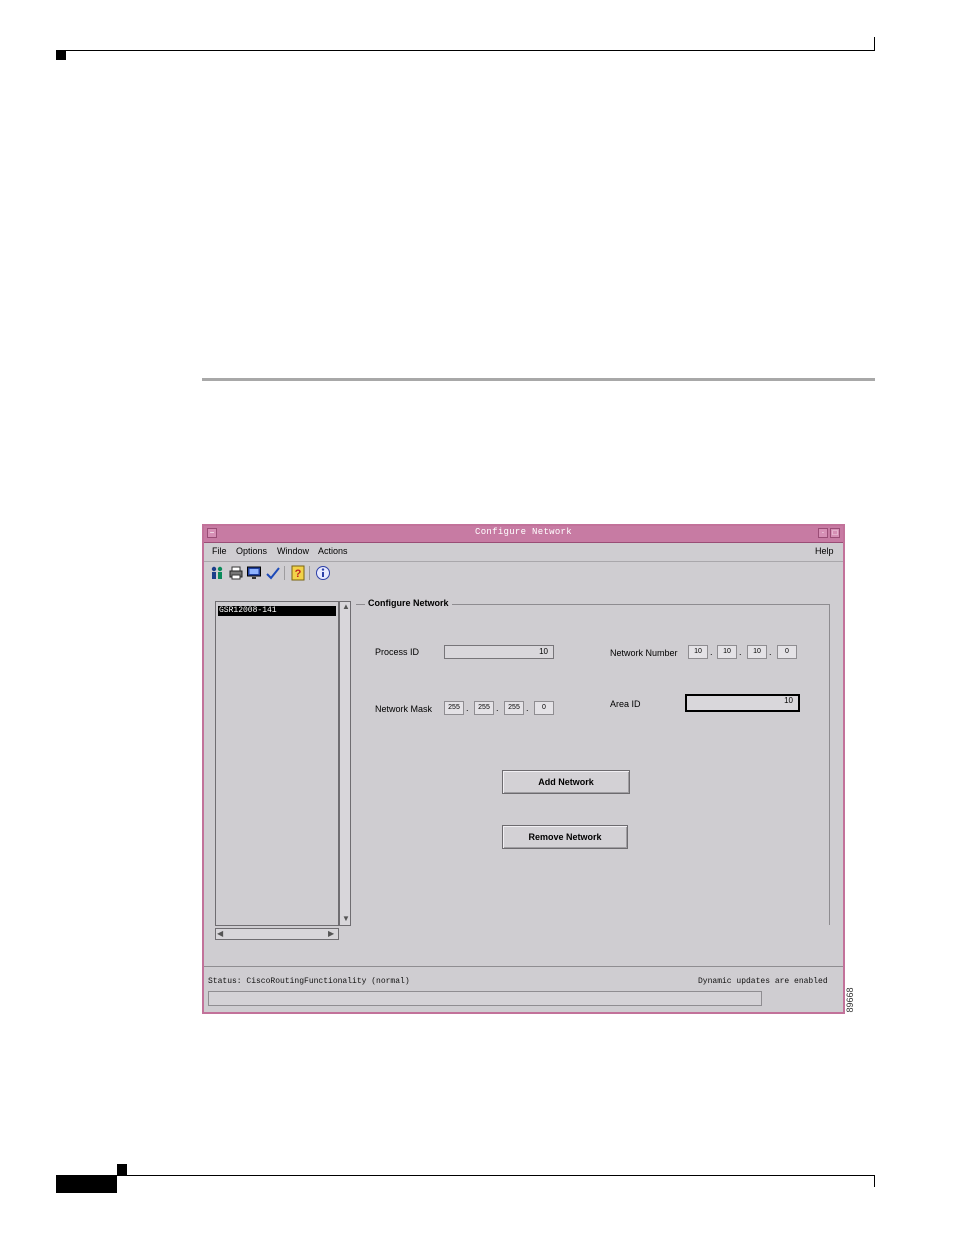 This screenshot has height=1235, width=954. Describe the element at coordinates (874, 1181) in the screenshot. I see `footer-tick` at that location.